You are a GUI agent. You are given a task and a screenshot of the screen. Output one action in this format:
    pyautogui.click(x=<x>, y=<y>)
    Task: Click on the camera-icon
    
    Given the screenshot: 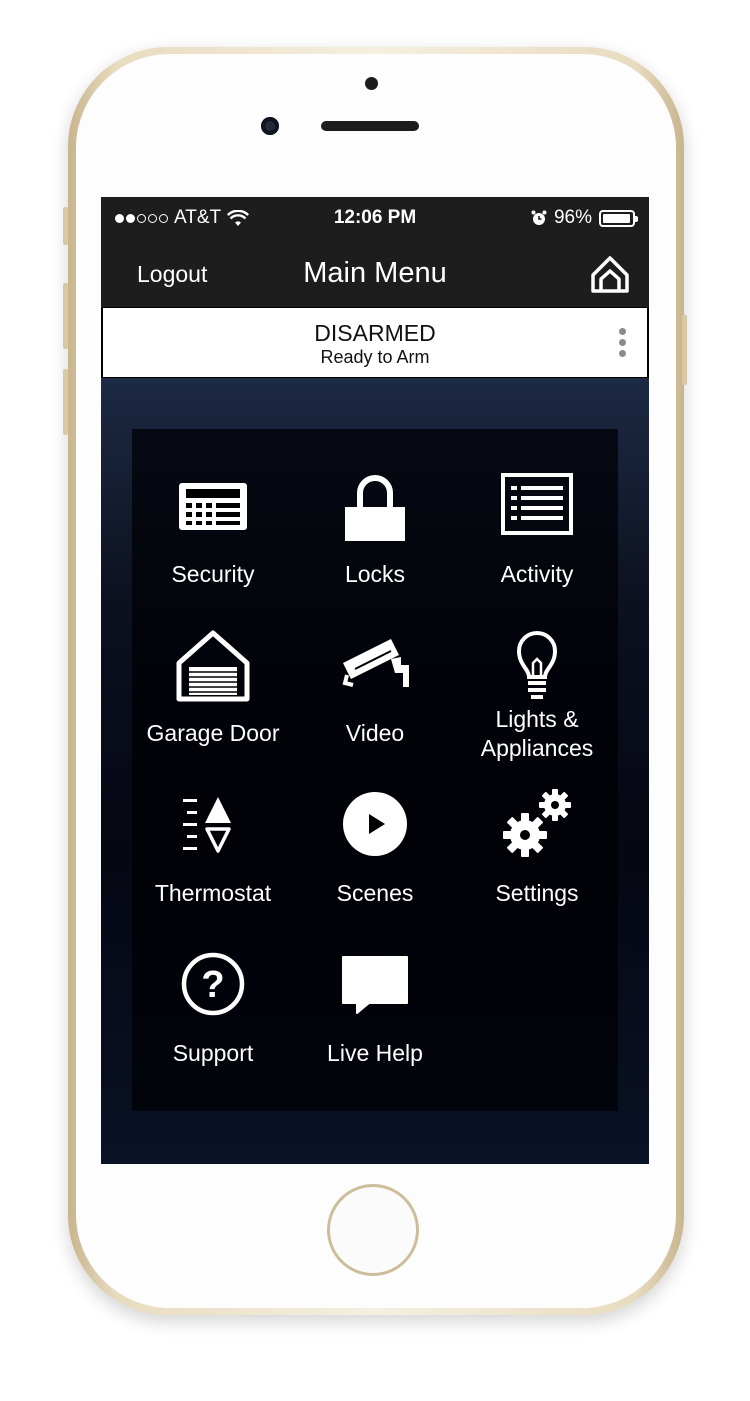 What is the action you would take?
    pyautogui.click(x=375, y=669)
    